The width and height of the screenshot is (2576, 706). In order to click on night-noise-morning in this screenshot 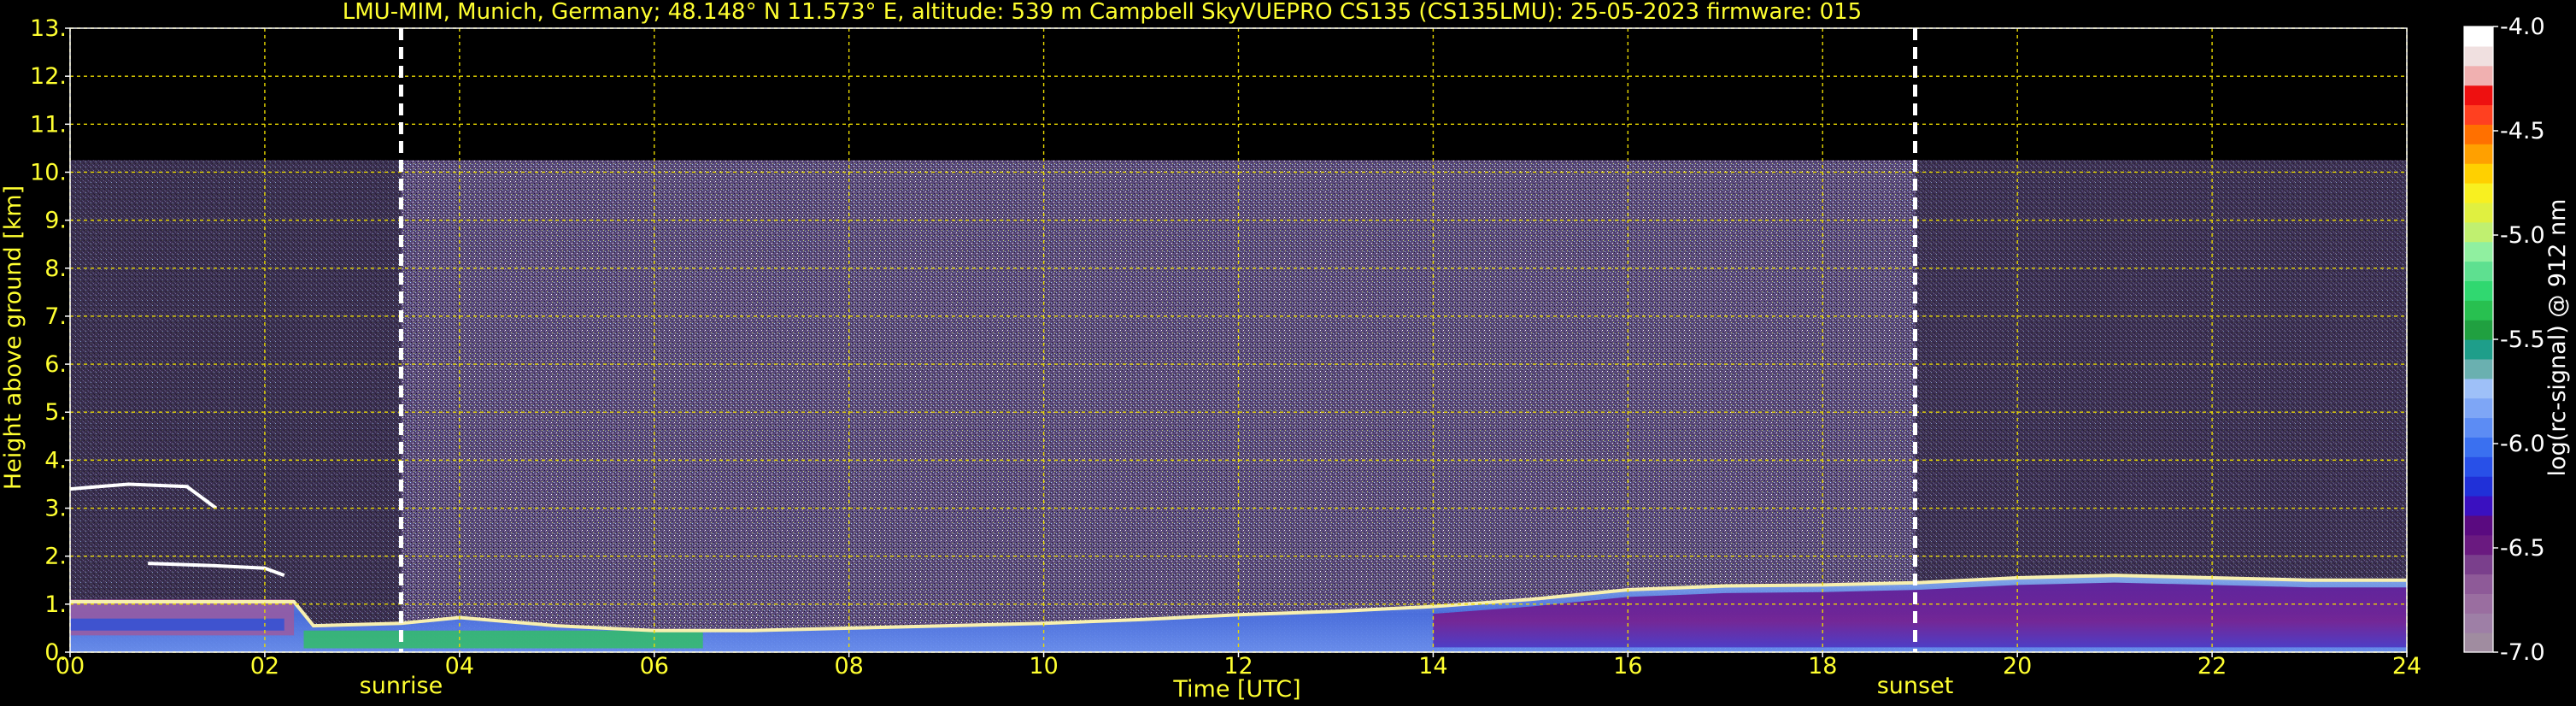, I will do `click(236, 406)`.